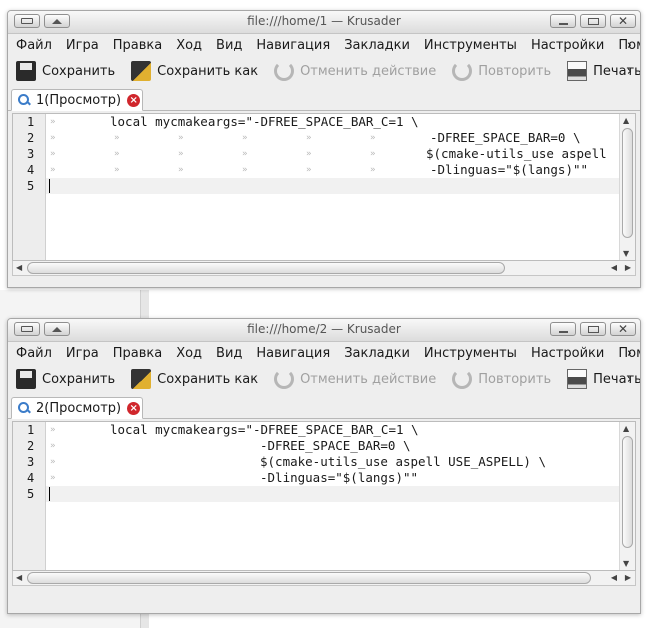 This screenshot has width=654, height=628. Describe the element at coordinates (324, 22) in the screenshot. I see `title-bar: file:///home/1 — Krusader ✕` at that location.